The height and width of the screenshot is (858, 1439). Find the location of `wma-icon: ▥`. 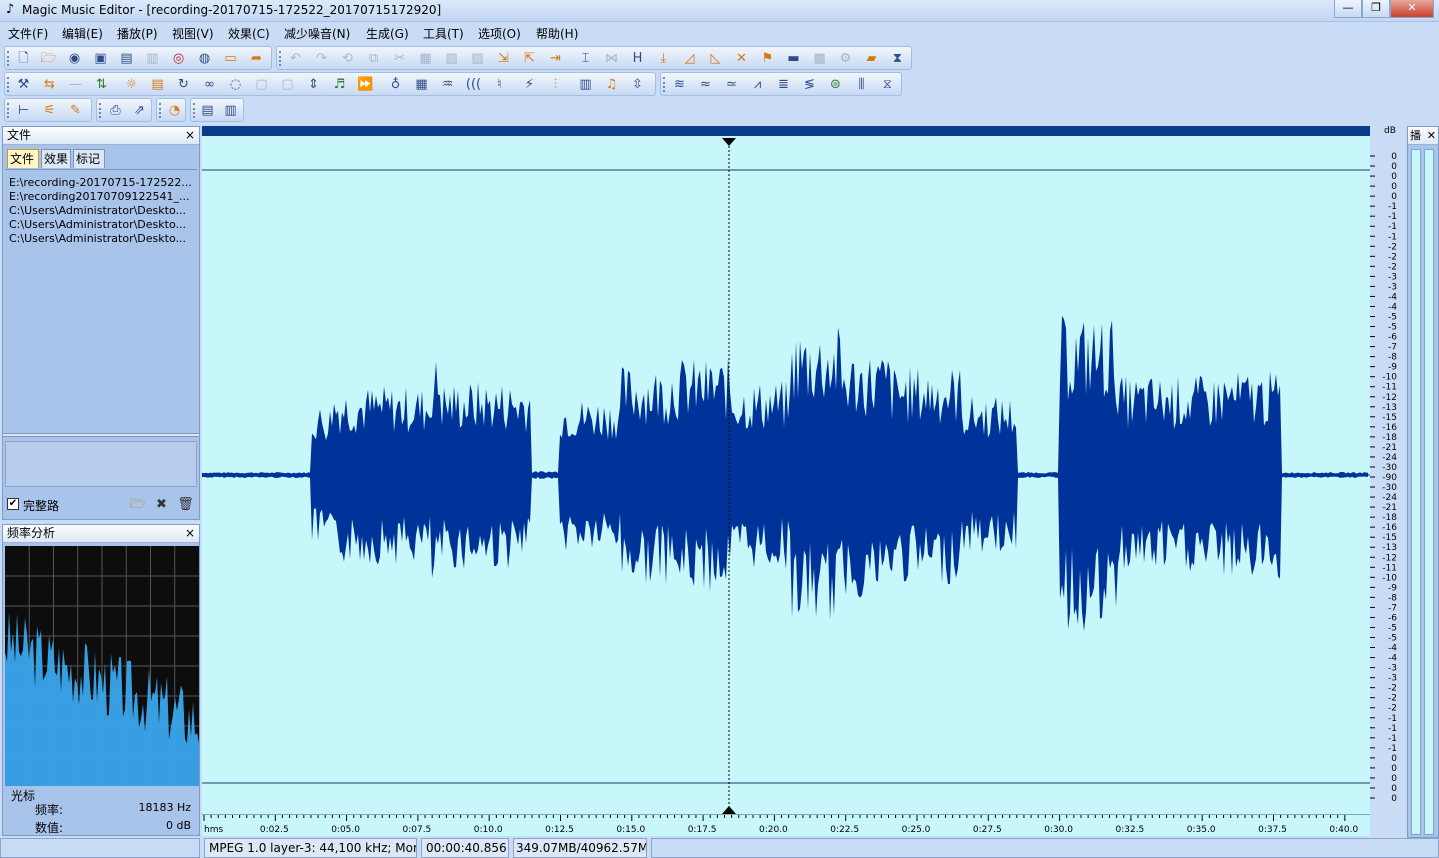

wma-icon: ▥ is located at coordinates (230, 110).